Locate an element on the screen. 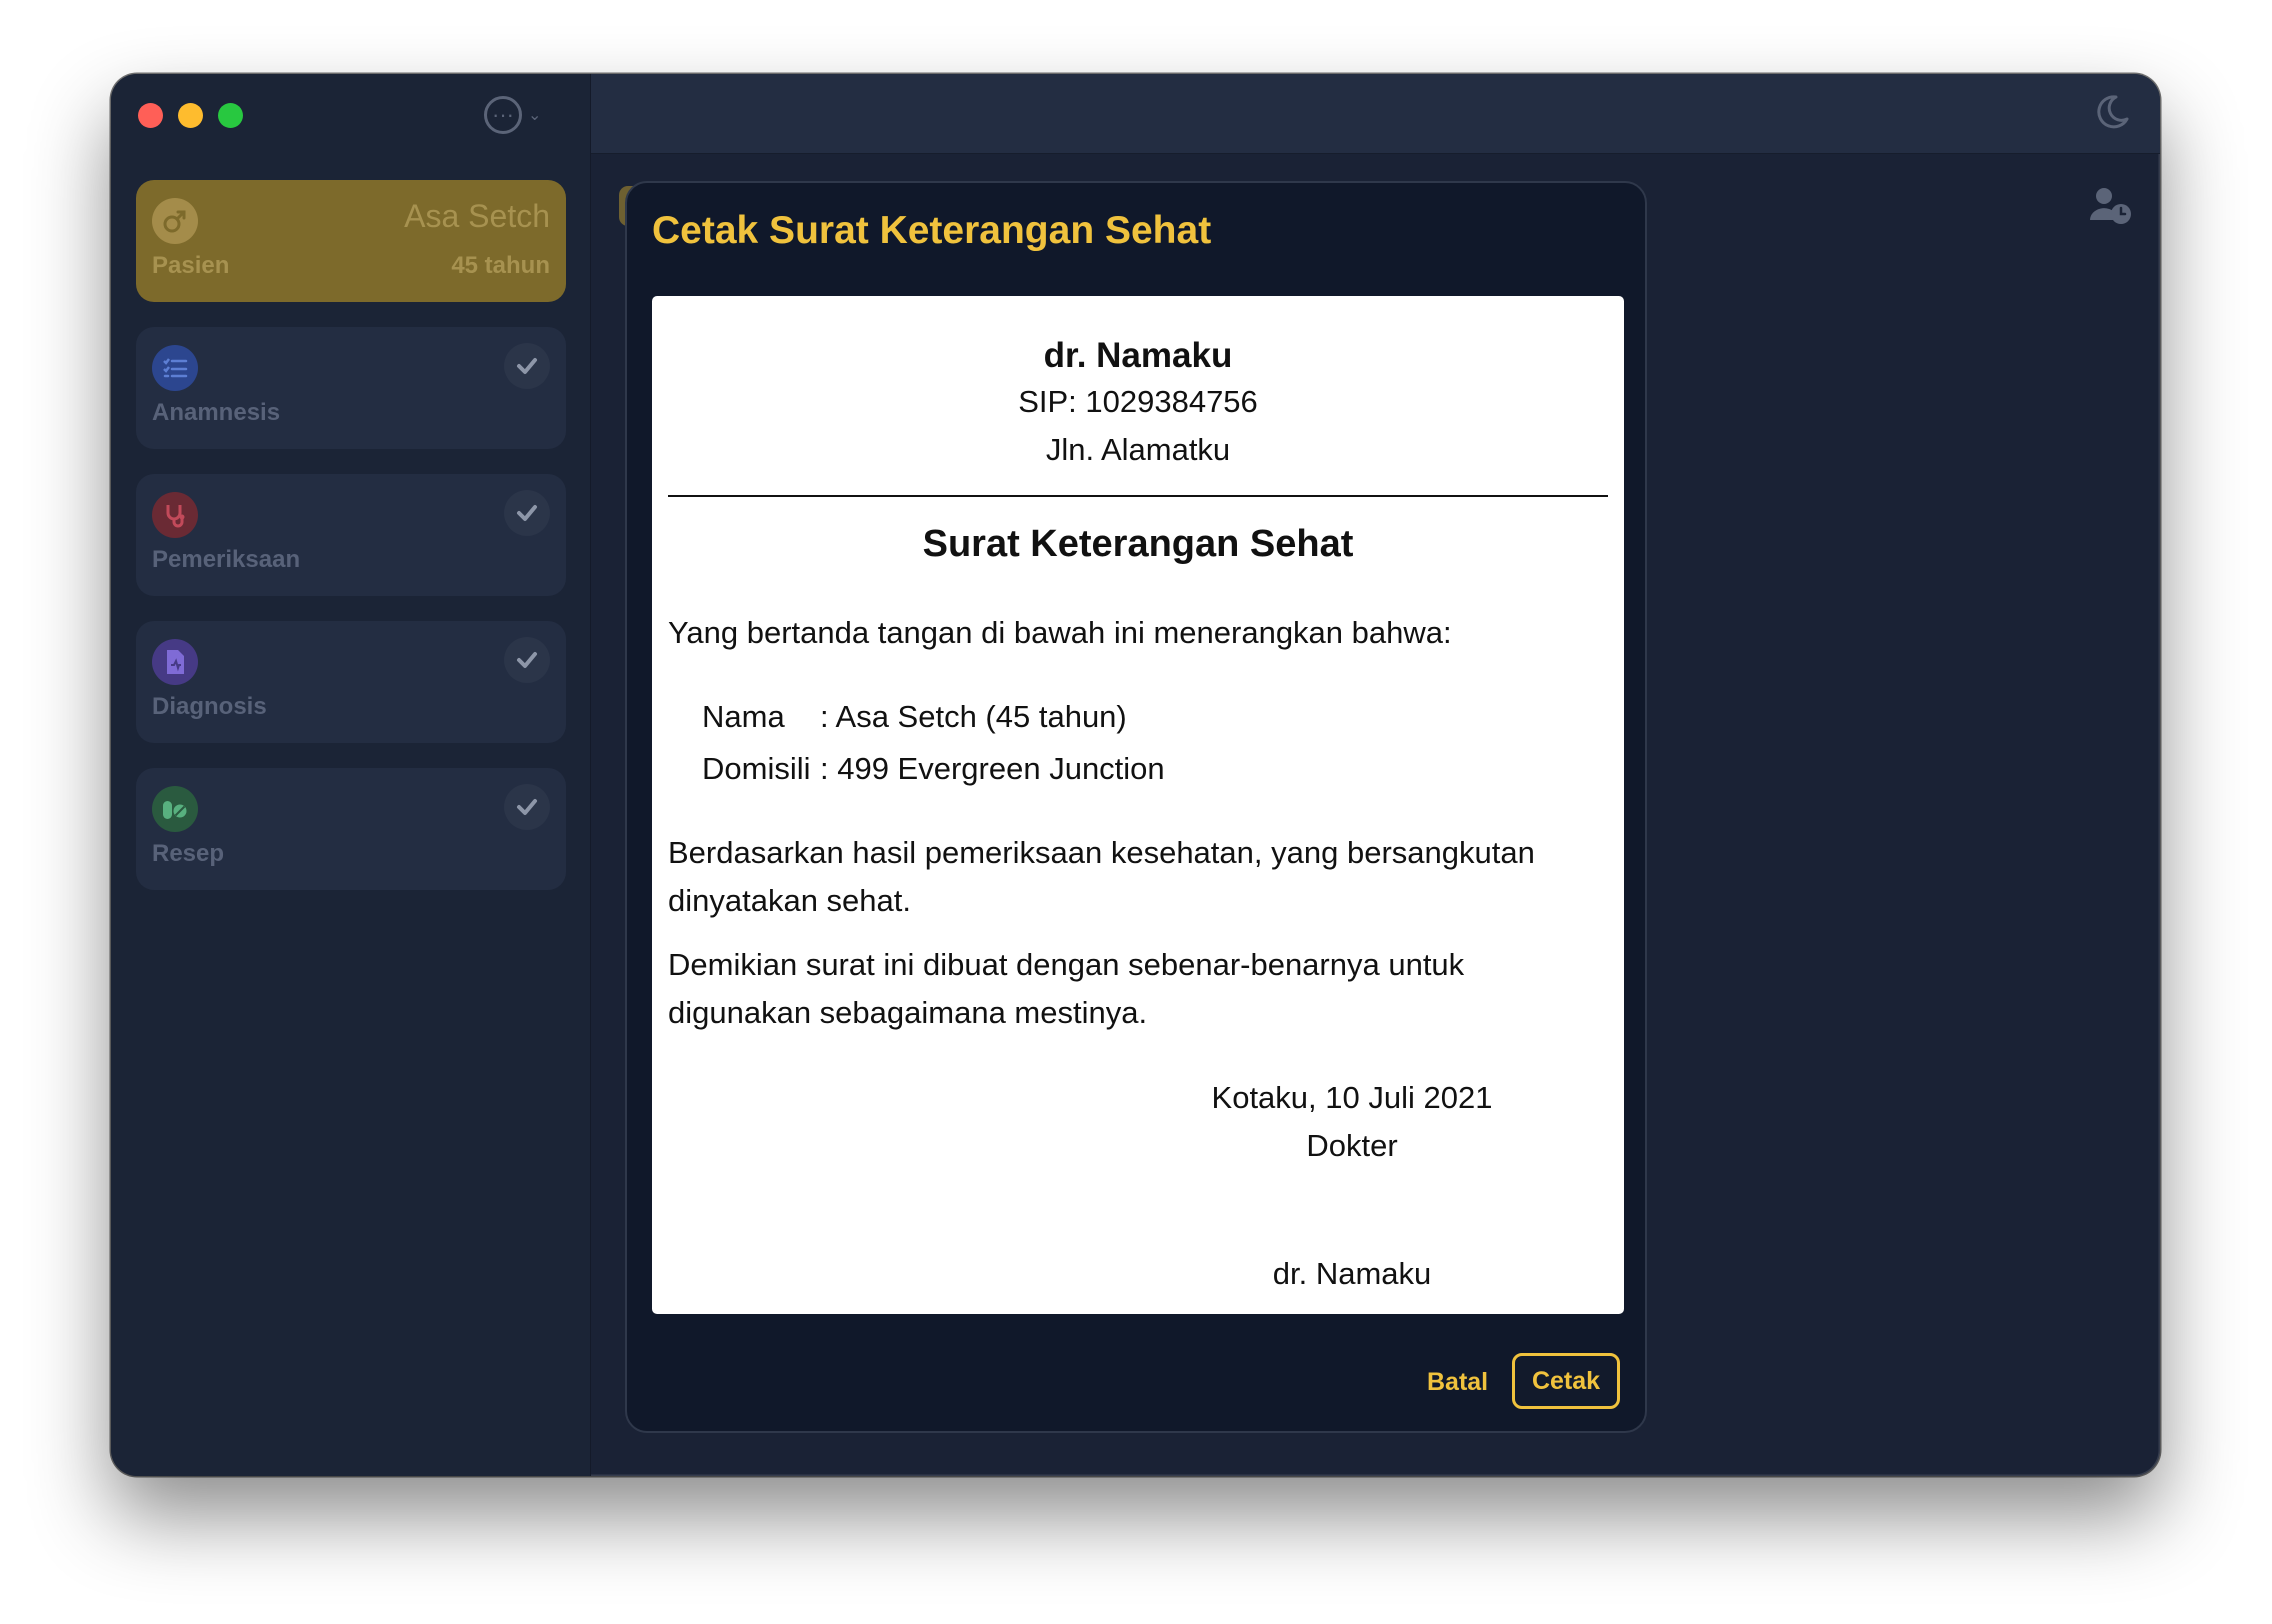 The image size is (2272, 1624). minimize-window-button is located at coordinates (190, 115).